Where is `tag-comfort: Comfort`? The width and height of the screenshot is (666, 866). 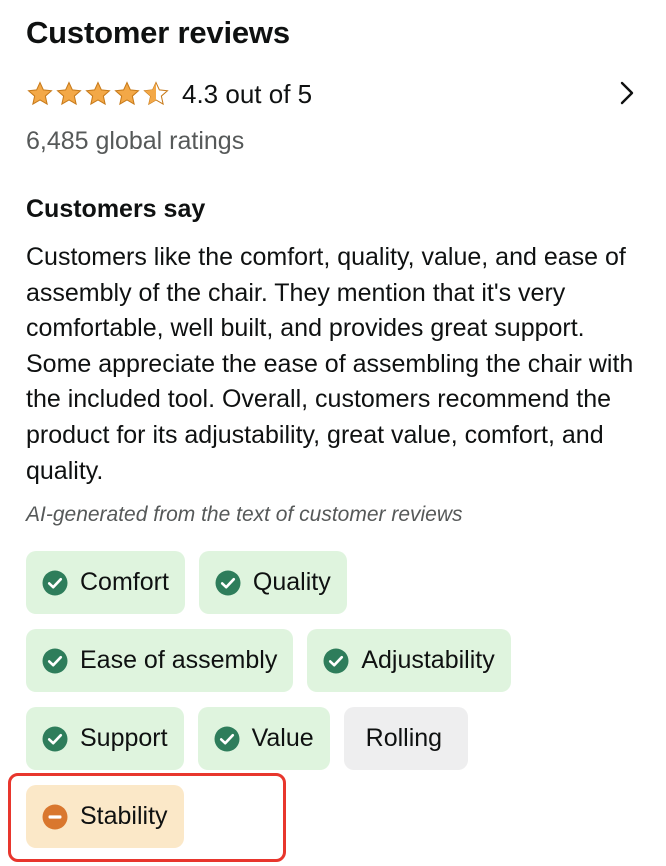 tag-comfort: Comfort is located at coordinates (105, 582).